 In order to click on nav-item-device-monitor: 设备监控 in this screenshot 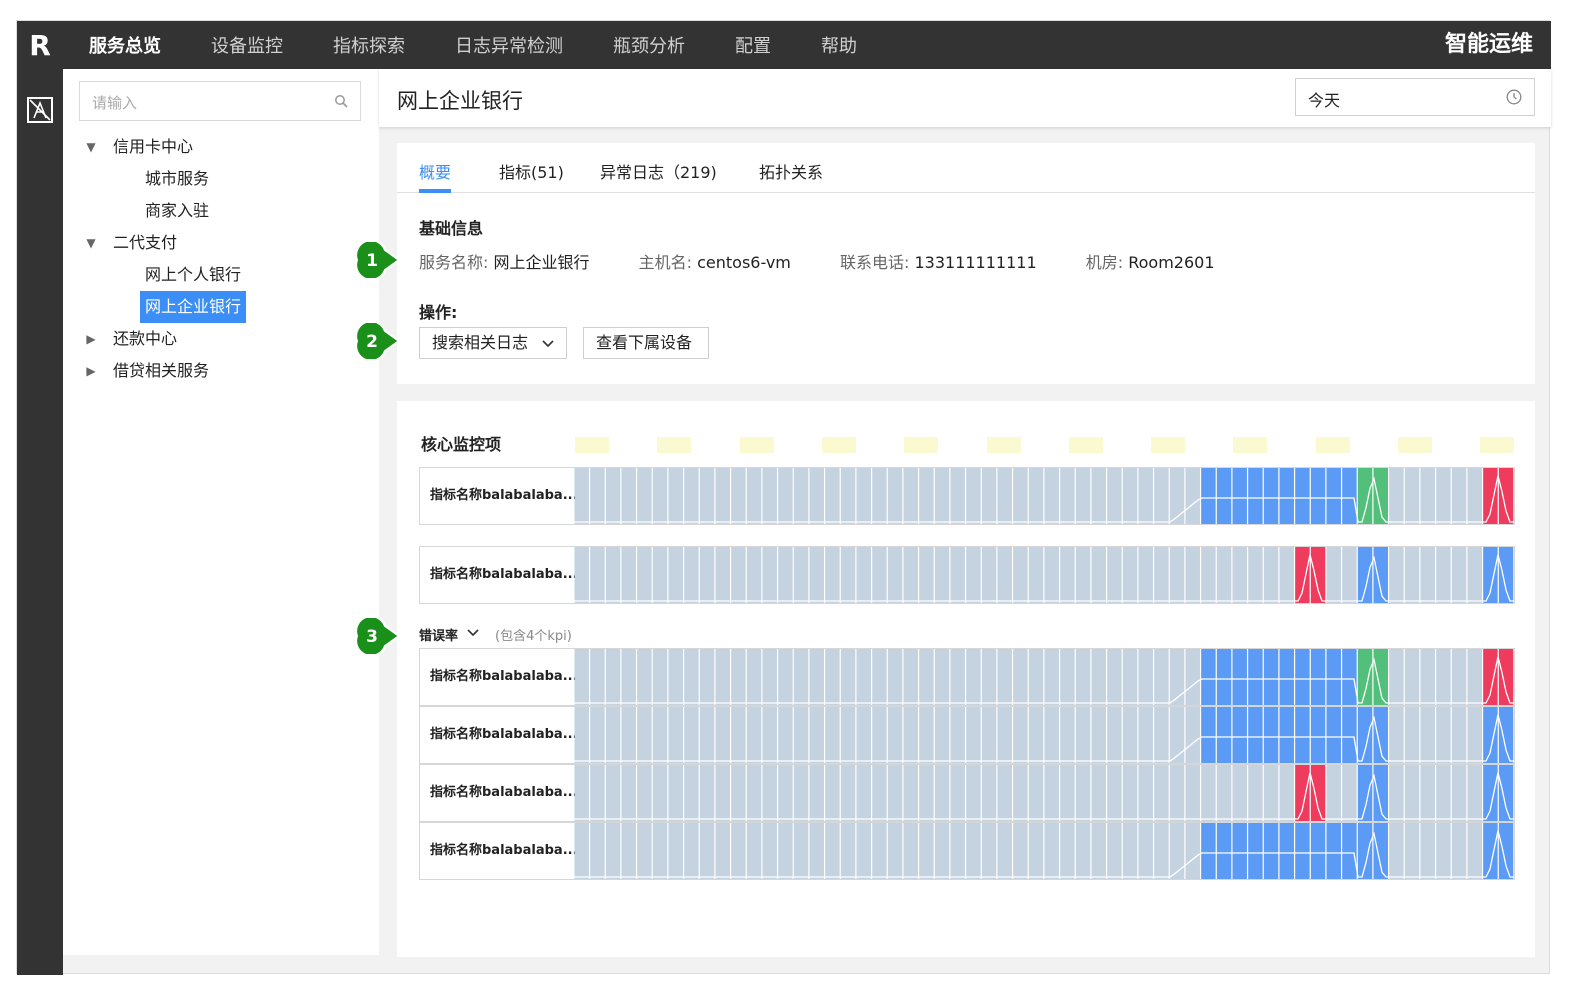, I will do `click(247, 45)`.